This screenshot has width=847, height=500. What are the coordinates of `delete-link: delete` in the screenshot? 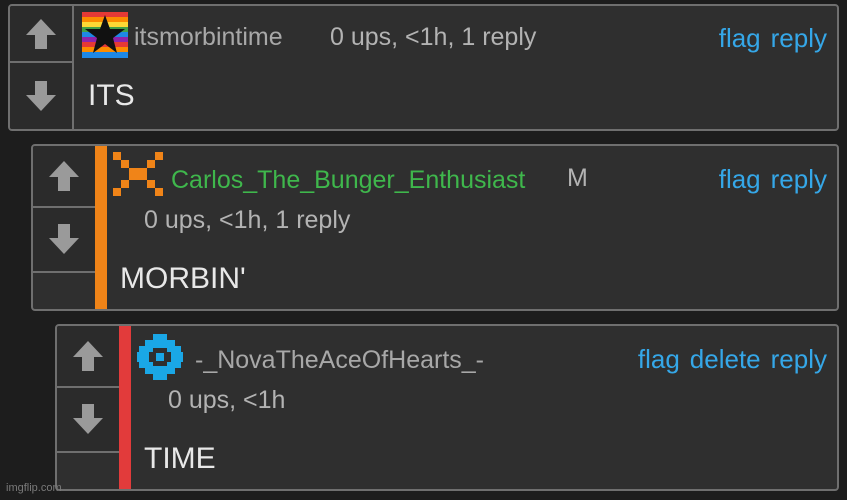 It's located at (725, 359).